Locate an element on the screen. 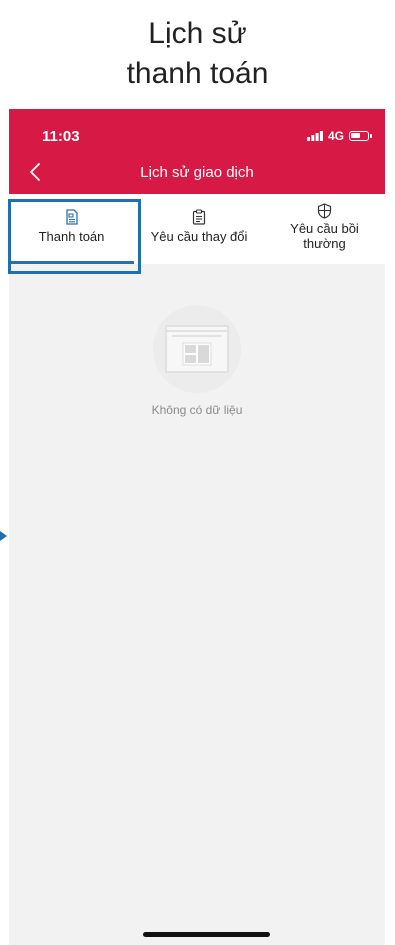 The width and height of the screenshot is (395, 945). page-title: Lịch sử giao dịch is located at coordinates (197, 172).